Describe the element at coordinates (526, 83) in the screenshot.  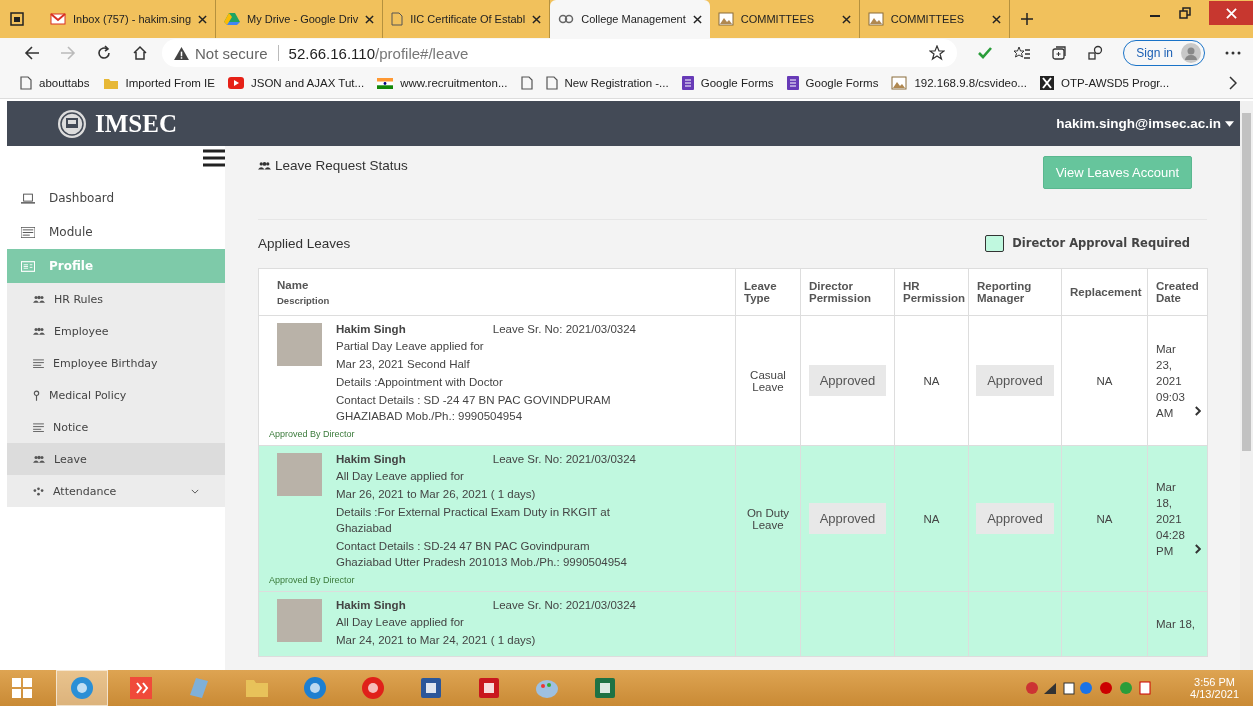
I see `bookmark` at that location.